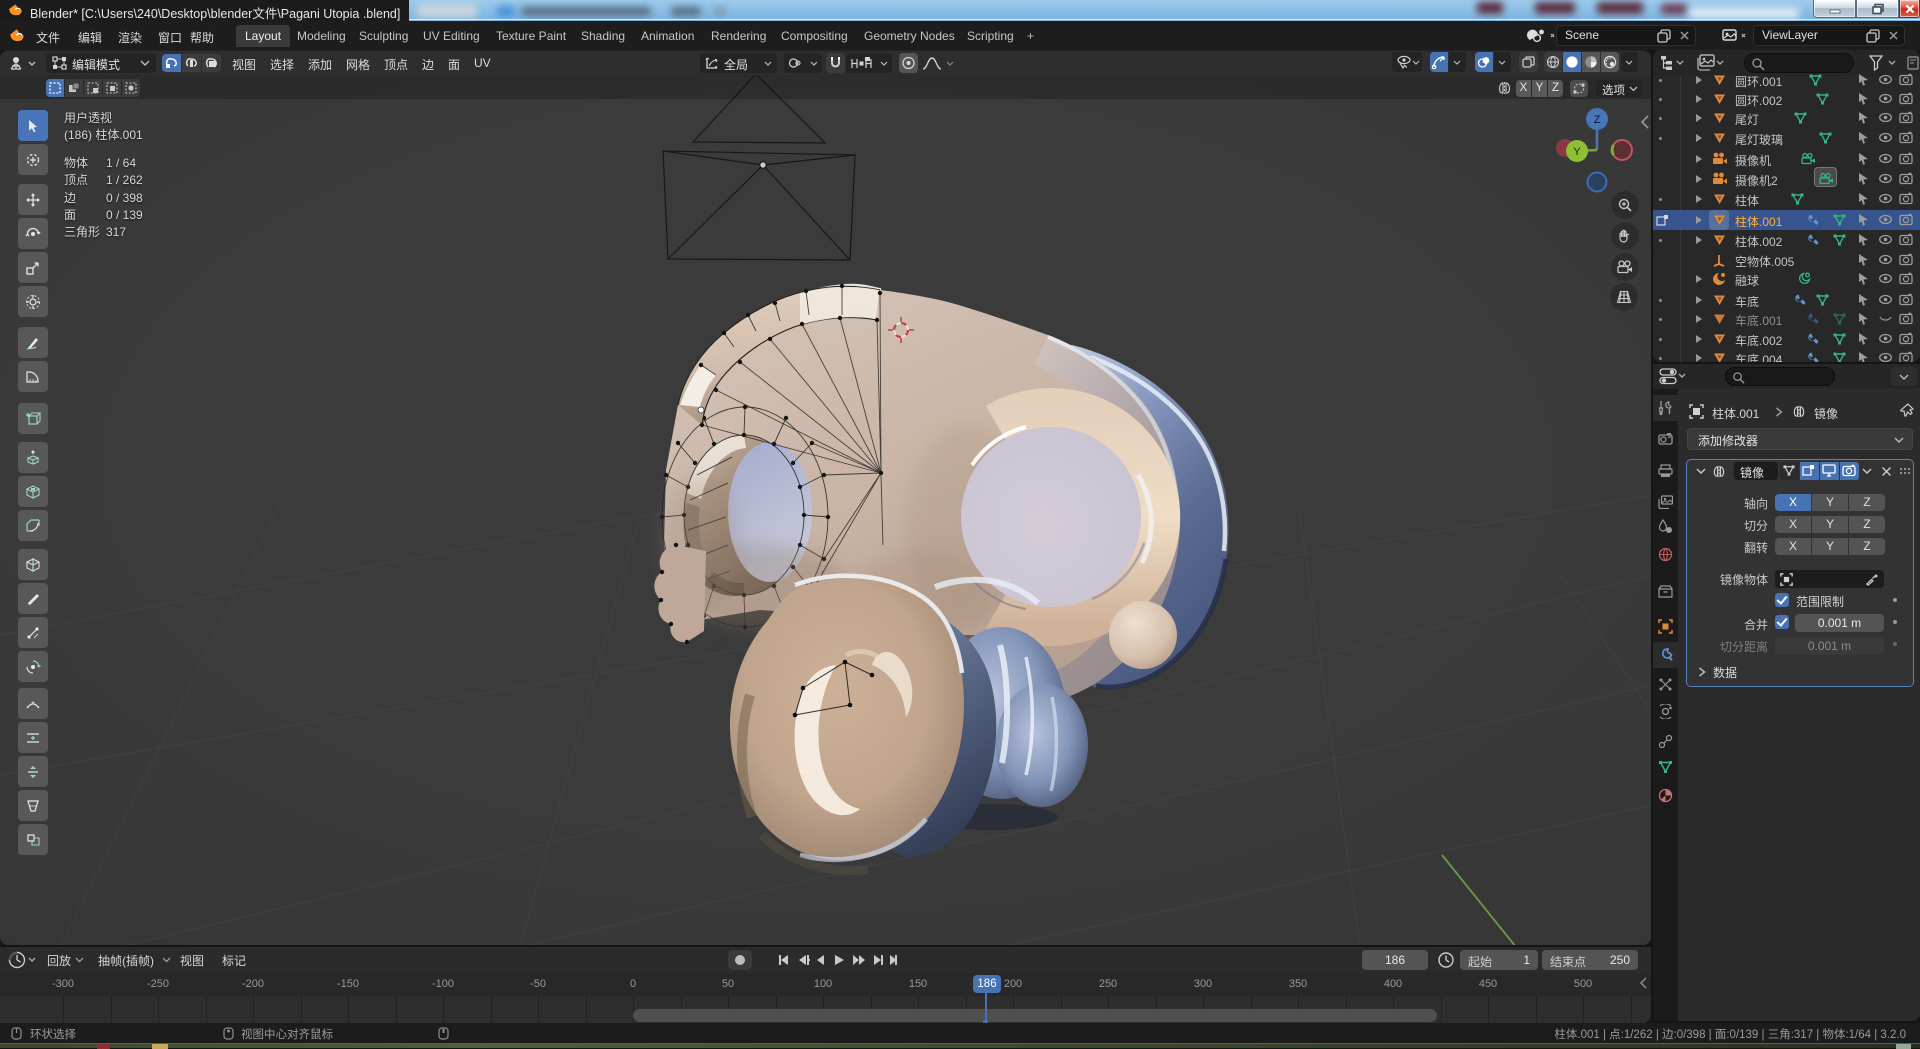 Image resolution: width=1920 pixels, height=1049 pixels. Describe the element at coordinates (1597, 120) in the screenshot. I see `svg-text: Z` at that location.